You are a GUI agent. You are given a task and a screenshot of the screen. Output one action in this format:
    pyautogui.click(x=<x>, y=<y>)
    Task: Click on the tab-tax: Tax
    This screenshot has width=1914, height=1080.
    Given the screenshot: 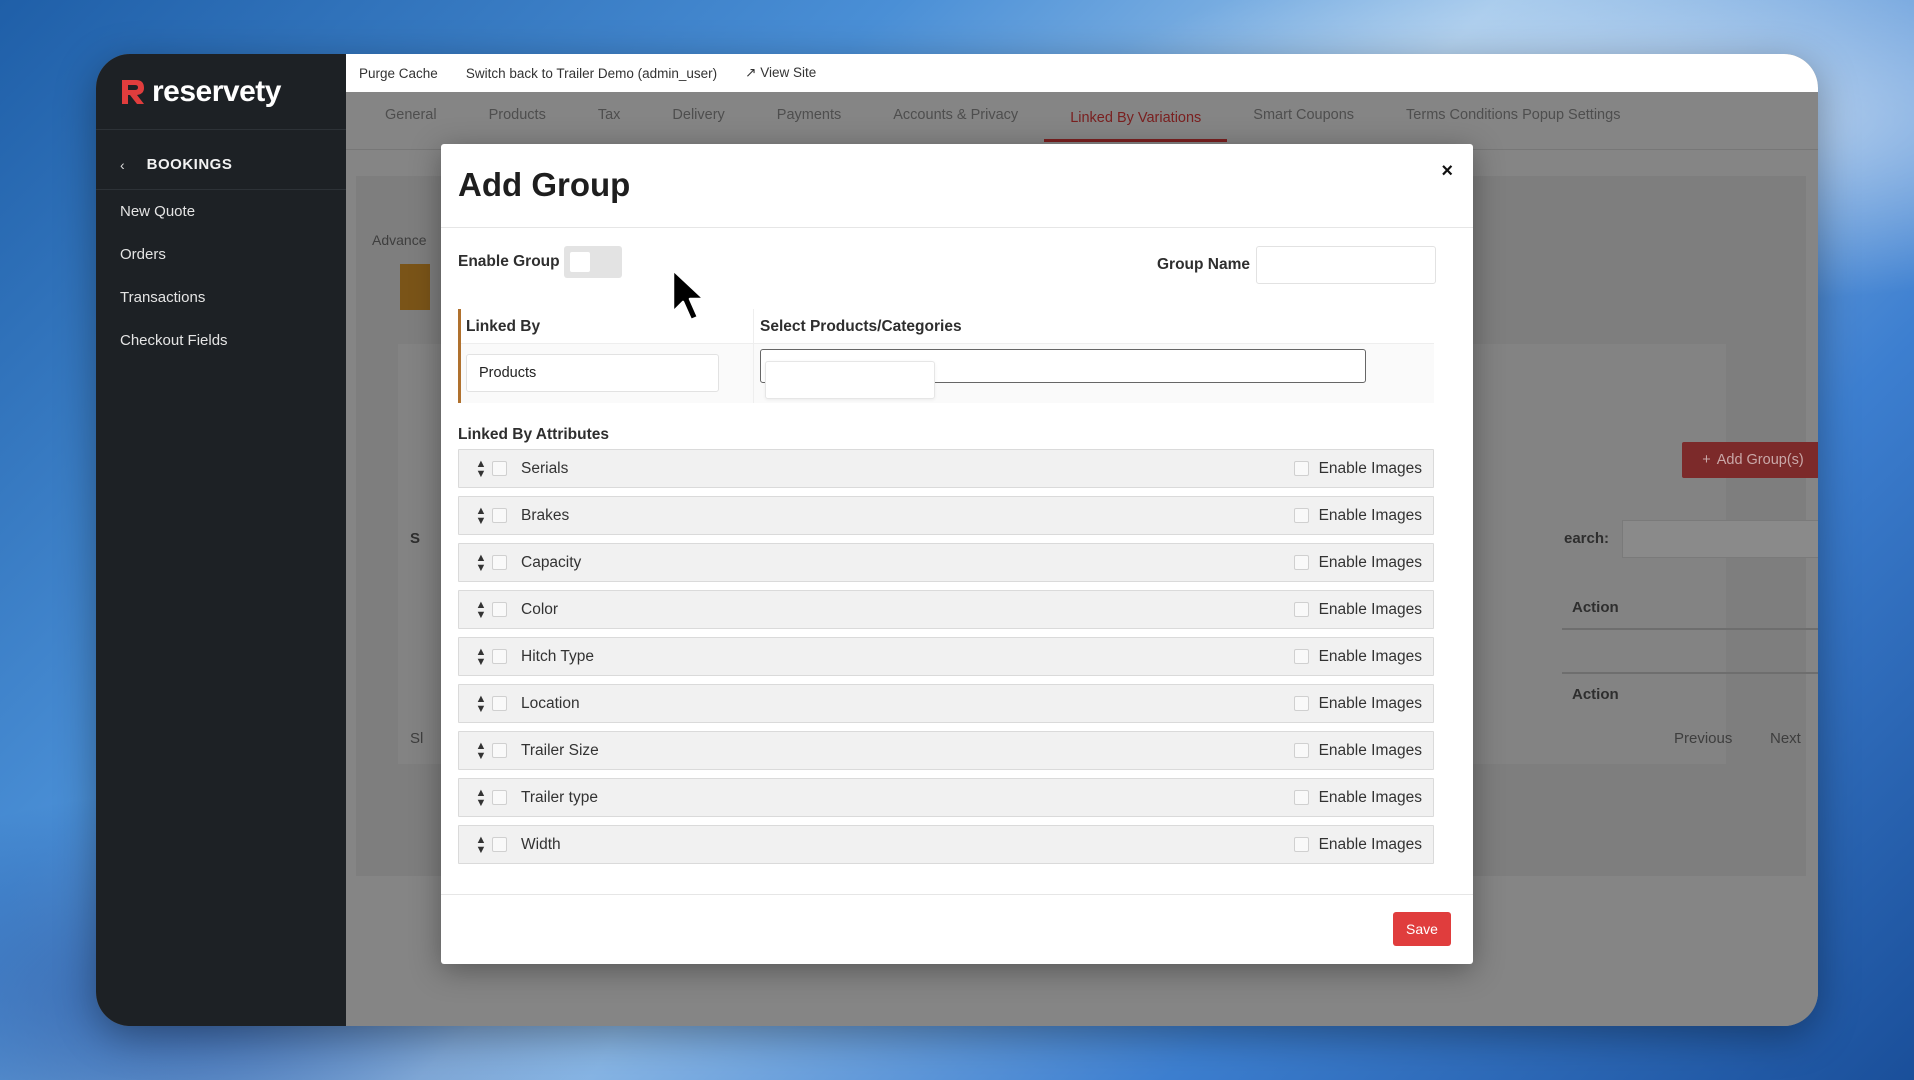 What is the action you would take?
    pyautogui.click(x=609, y=121)
    